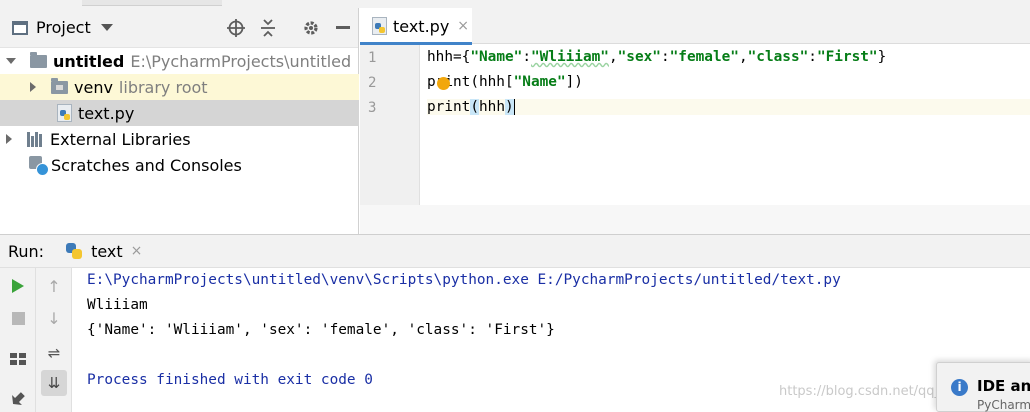  I want to click on play-icon, so click(18, 286).